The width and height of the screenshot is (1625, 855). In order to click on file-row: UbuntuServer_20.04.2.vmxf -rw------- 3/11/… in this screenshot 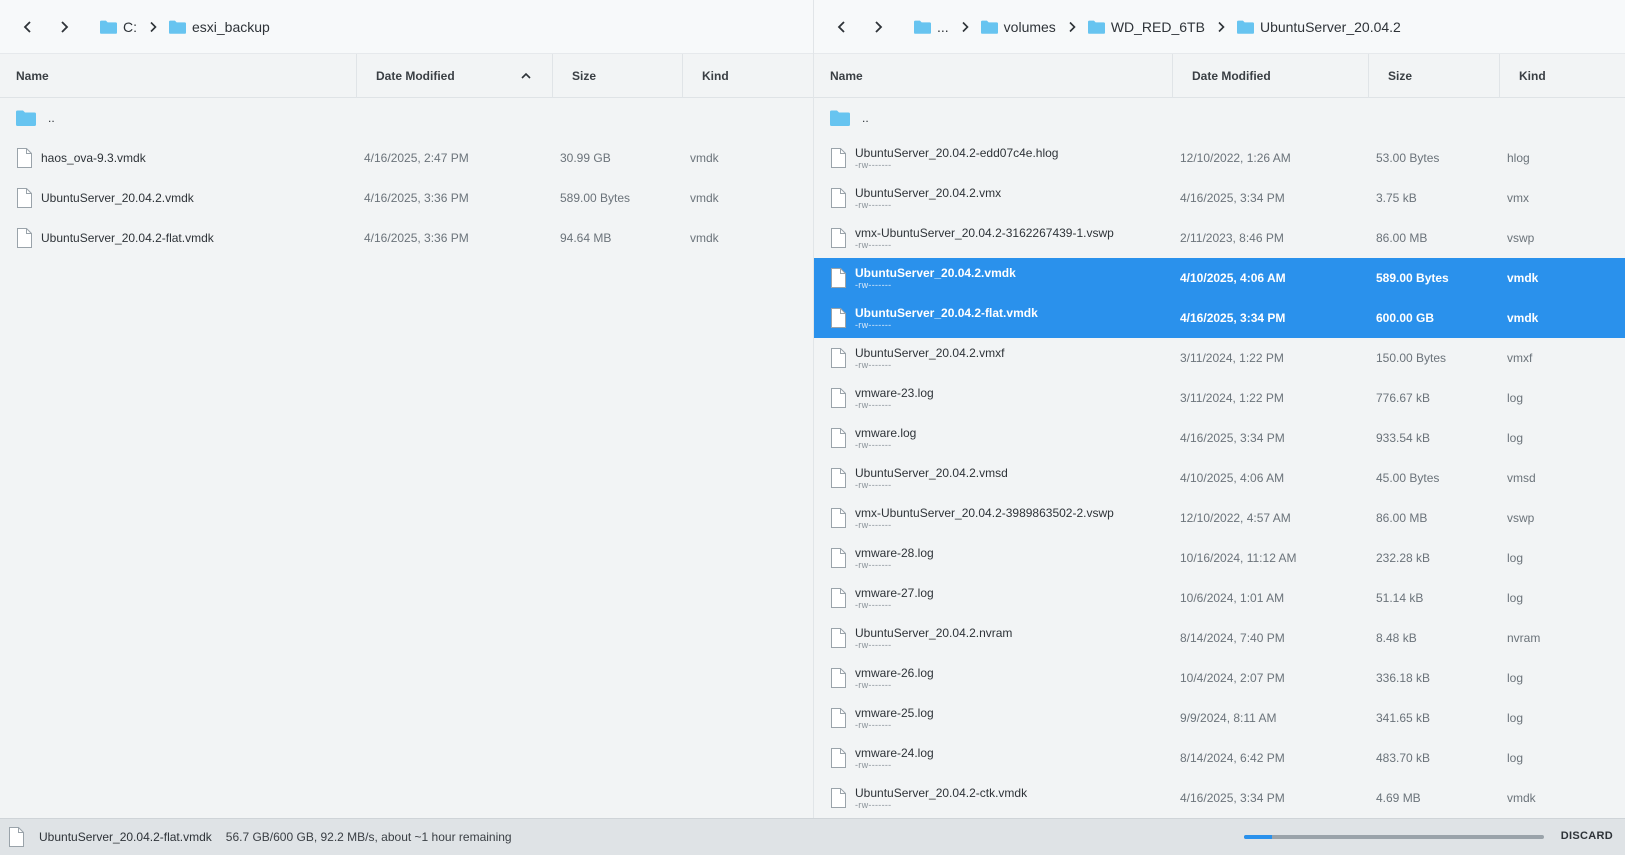, I will do `click(1219, 358)`.